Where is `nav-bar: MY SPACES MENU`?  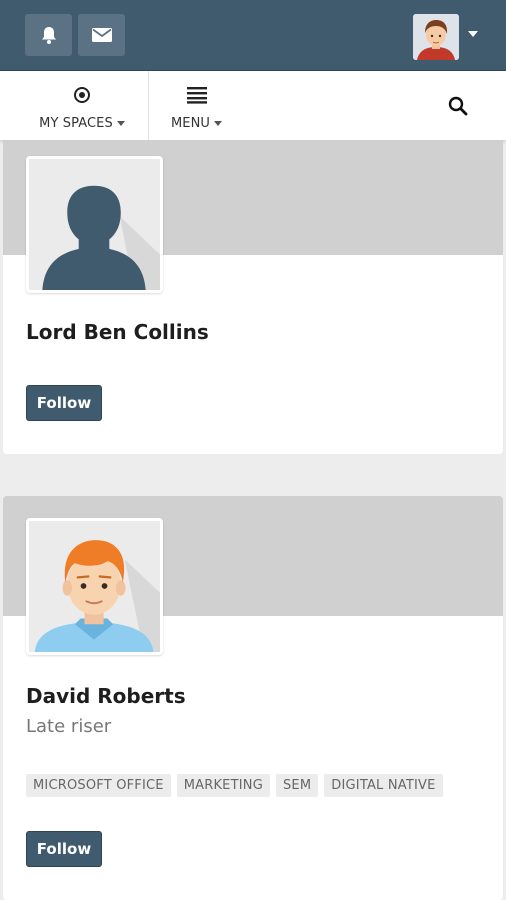 nav-bar: MY SPACES MENU is located at coordinates (253, 105).